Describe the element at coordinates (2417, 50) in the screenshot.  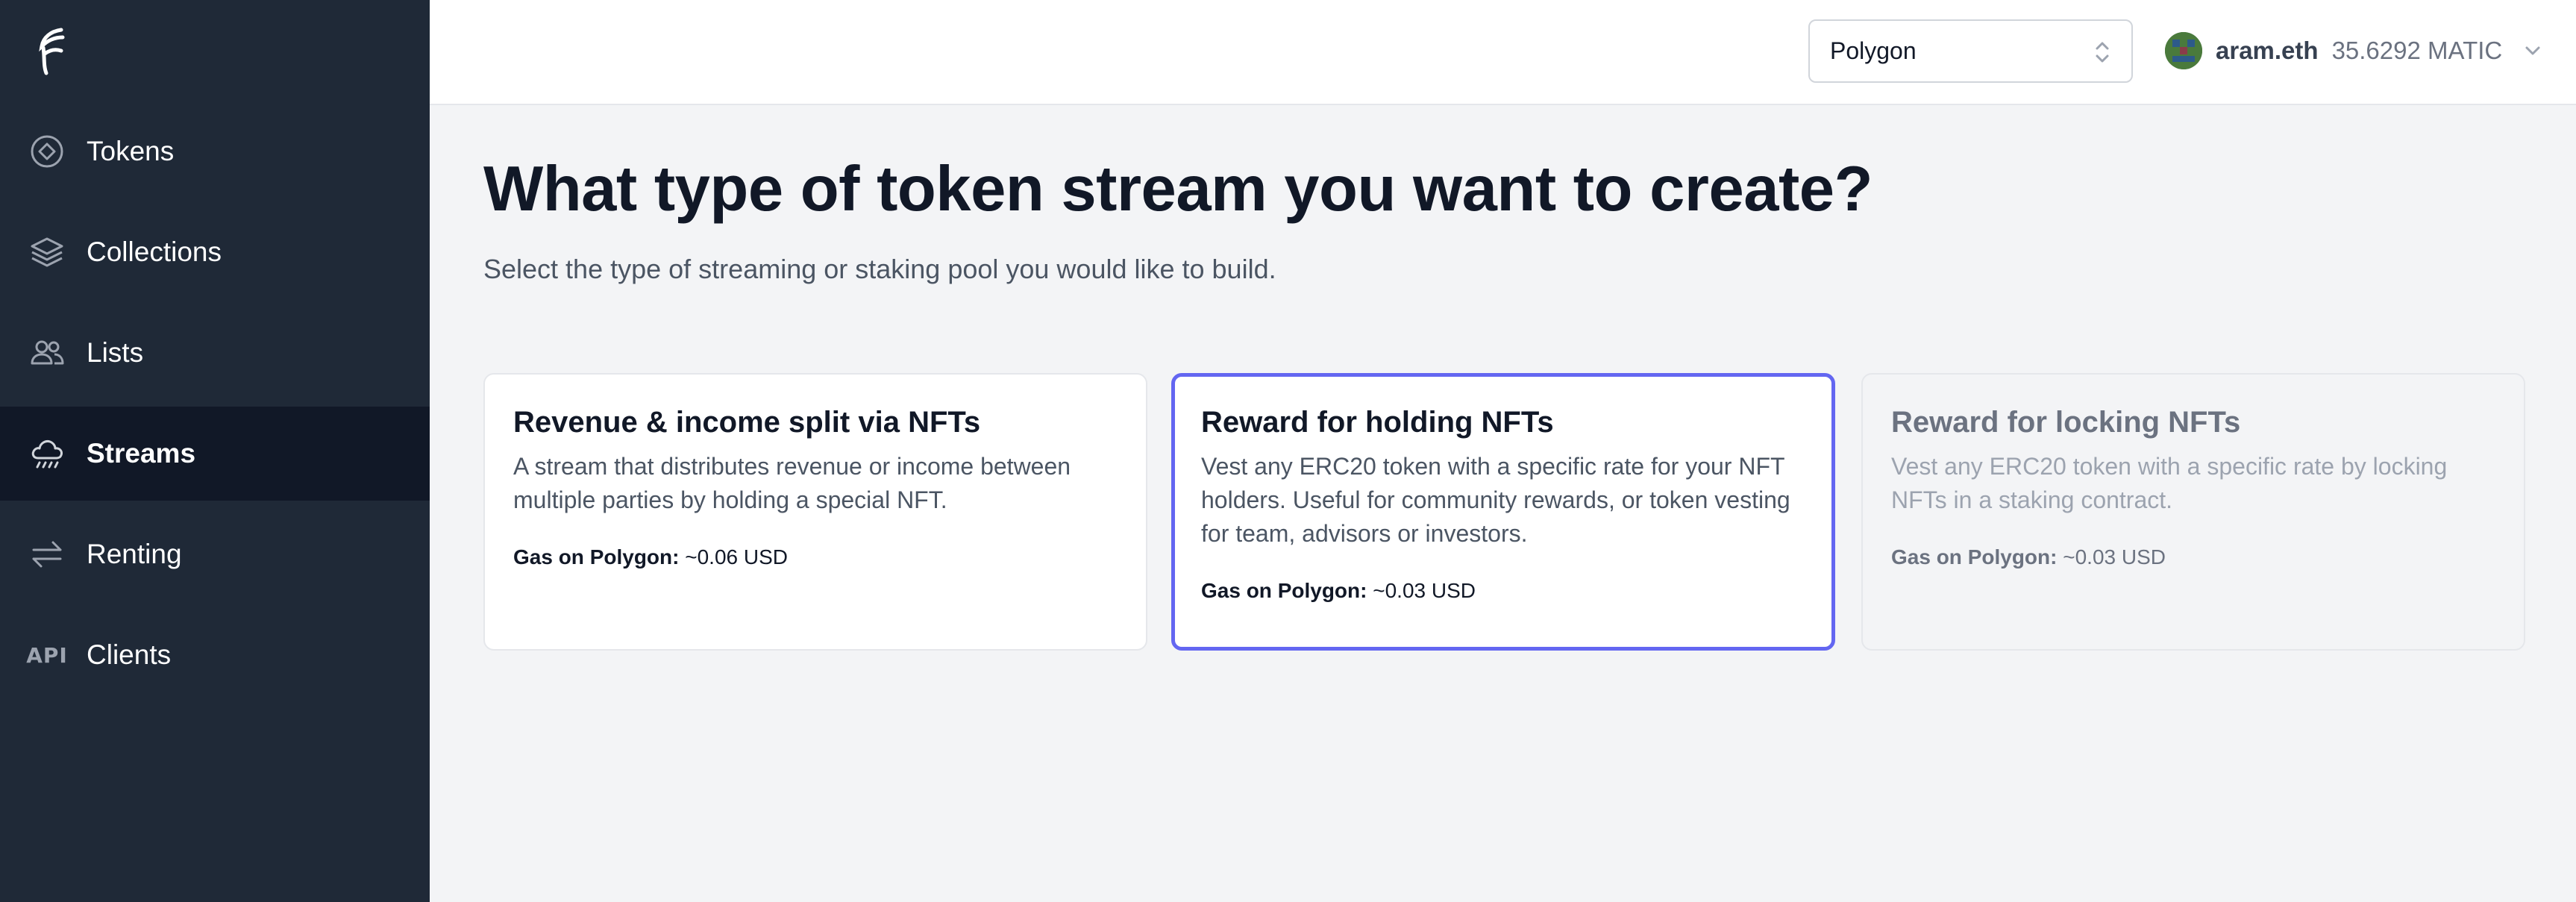
I see `account-balance: 35.6292 MATIC` at that location.